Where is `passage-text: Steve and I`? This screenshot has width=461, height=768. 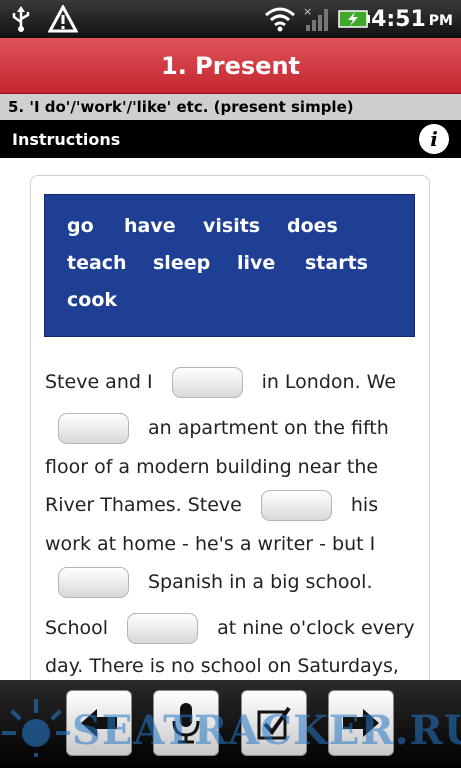
passage-text: Steve and I is located at coordinates (99, 382).